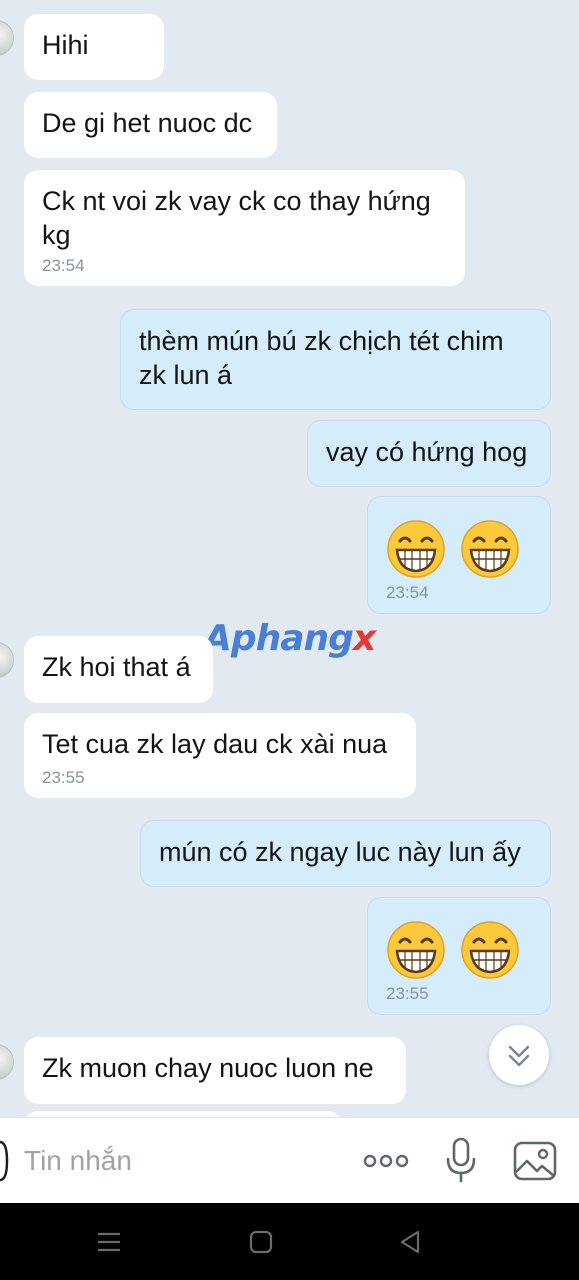  What do you see at coordinates (116, 667) in the screenshot?
I see `message-text: Zk hoi that á` at bounding box center [116, 667].